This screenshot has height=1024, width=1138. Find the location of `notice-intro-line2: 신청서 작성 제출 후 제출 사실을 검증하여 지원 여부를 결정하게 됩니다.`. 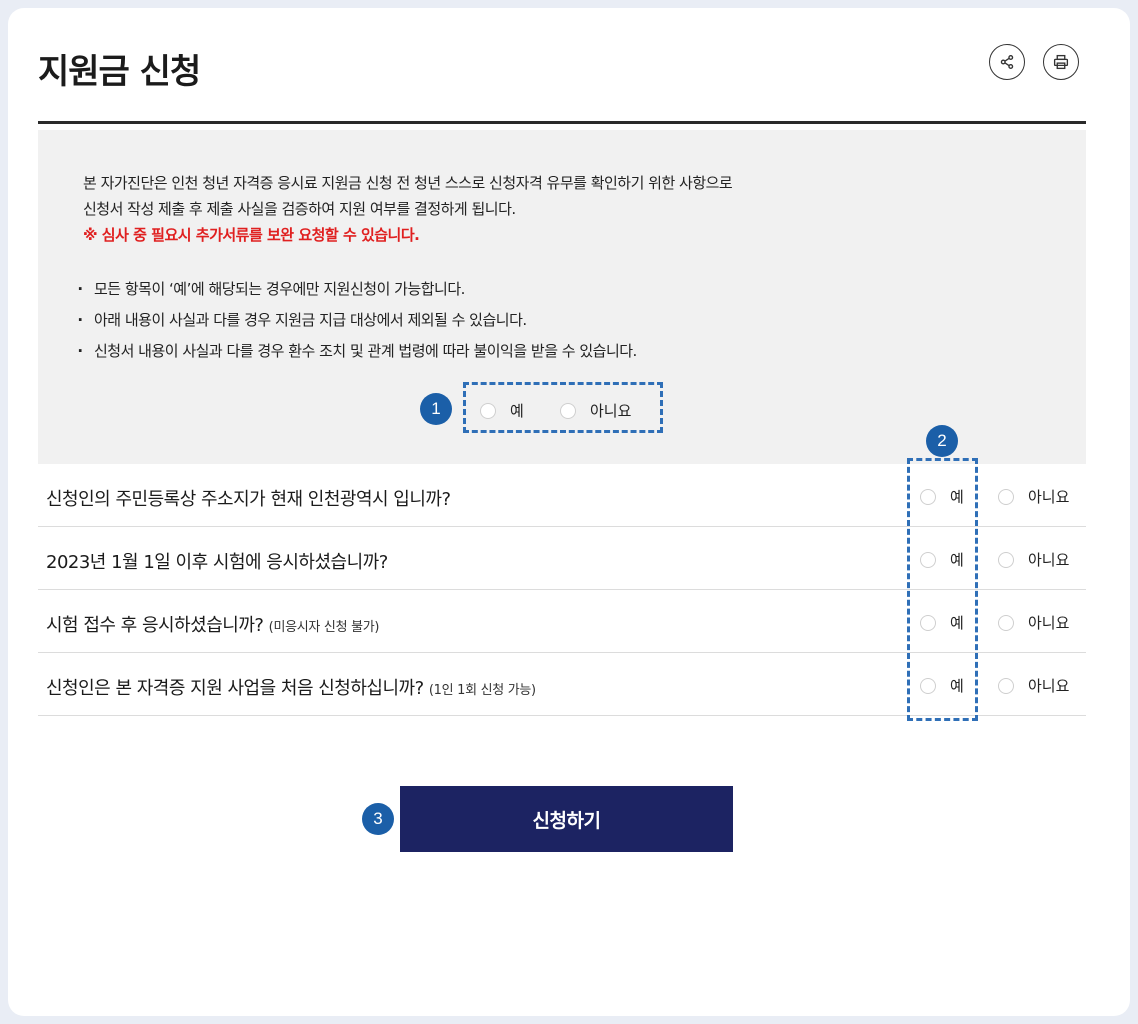

notice-intro-line2: 신청서 작성 제출 후 제출 사실을 검증하여 지원 여부를 결정하게 됩니다. is located at coordinates (299, 209).